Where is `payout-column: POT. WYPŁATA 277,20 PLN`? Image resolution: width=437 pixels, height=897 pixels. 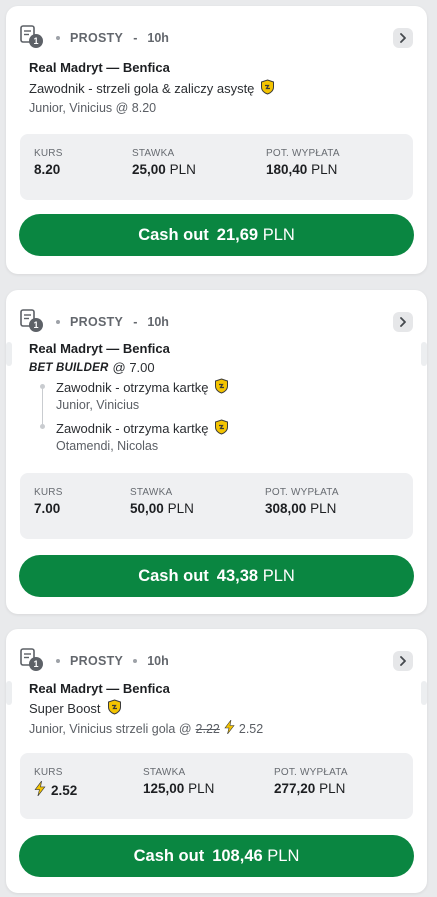
payout-column: POT. WYPŁATA 277,20 PLN is located at coordinates (311, 781).